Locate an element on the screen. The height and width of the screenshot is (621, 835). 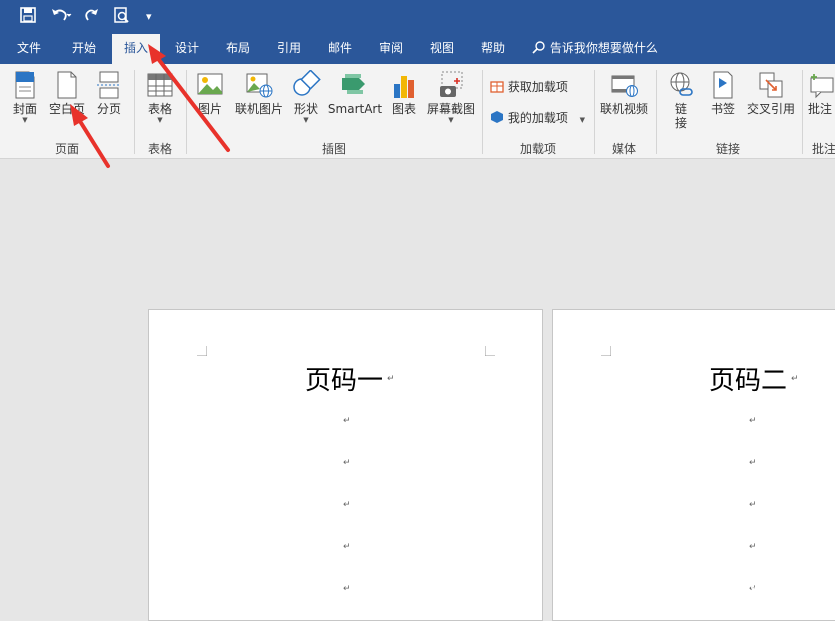
redo-icon is located at coordinates (92, 17).